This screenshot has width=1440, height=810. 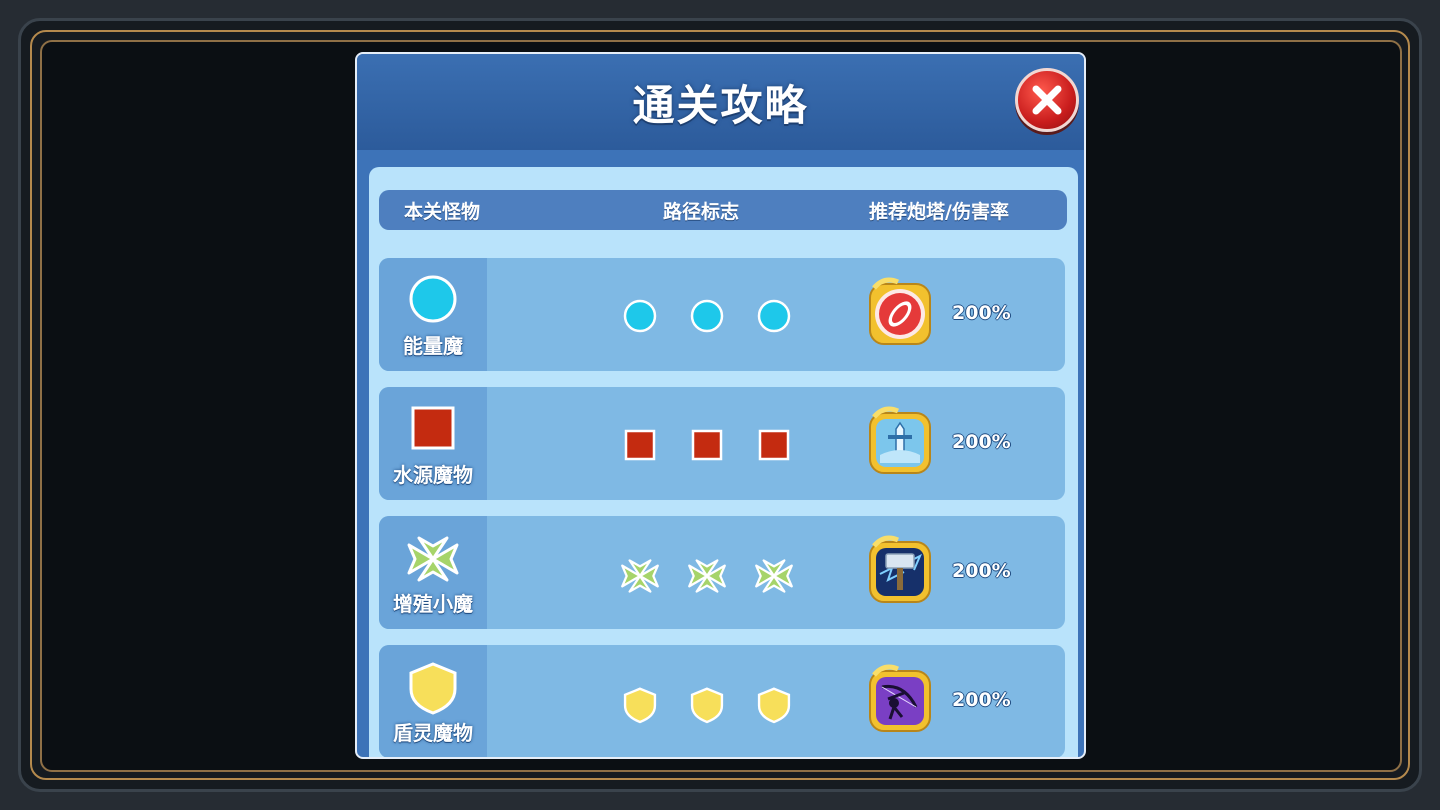 I want to click on monster-cell: 盾灵魔物, so click(x=433, y=701).